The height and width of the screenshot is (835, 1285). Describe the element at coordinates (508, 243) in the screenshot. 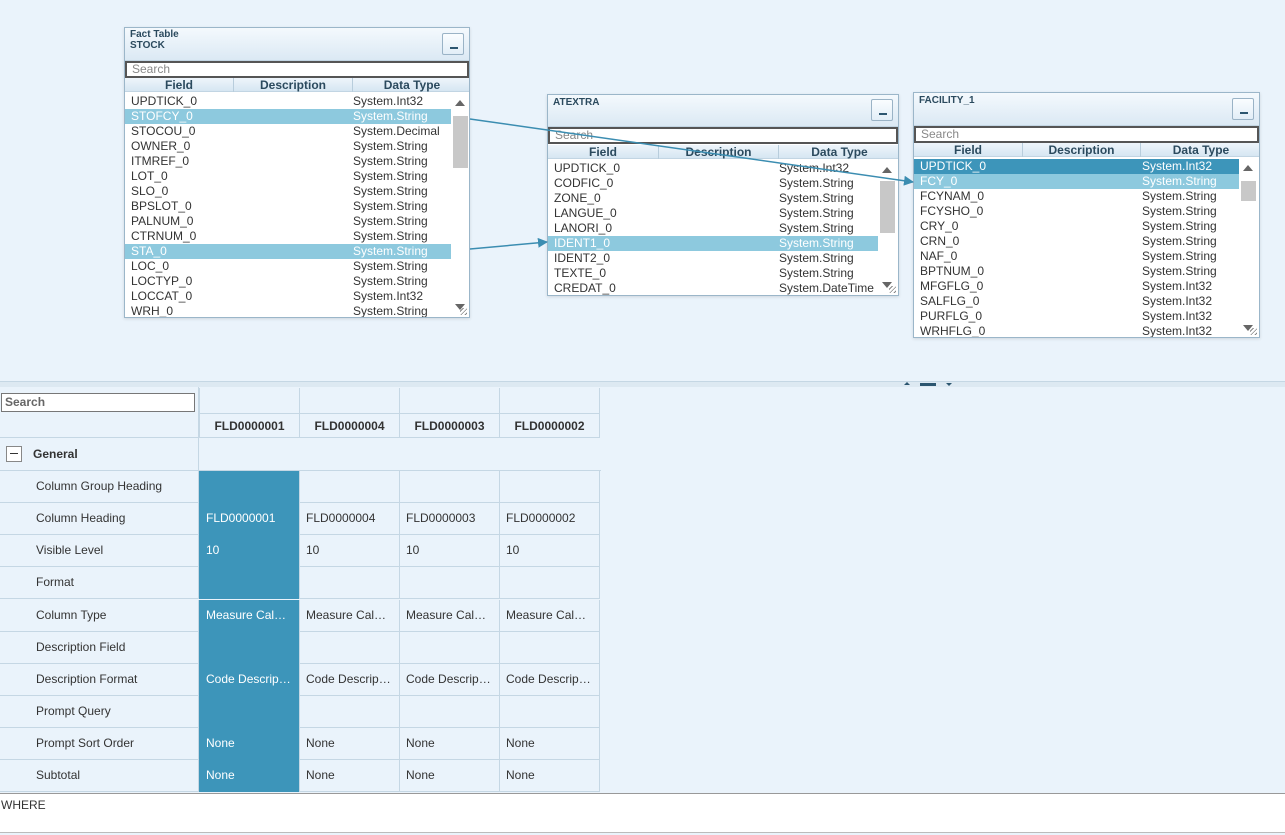

I see `join-link-sta-ident1` at that location.